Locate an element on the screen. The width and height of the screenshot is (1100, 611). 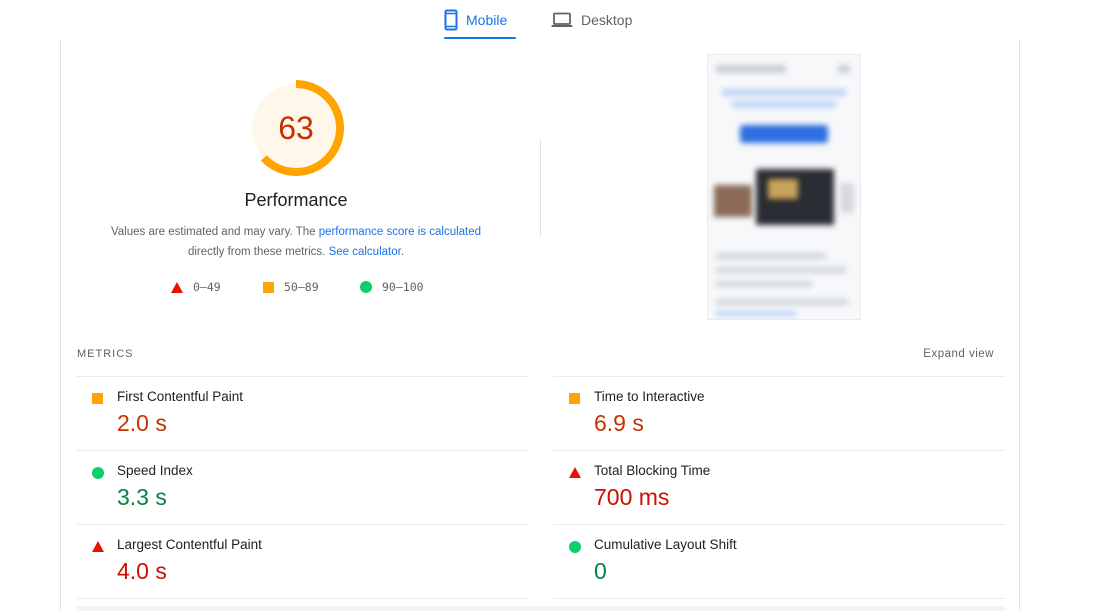
desc-text-2: directly from these metrics. is located at coordinates (258, 252).